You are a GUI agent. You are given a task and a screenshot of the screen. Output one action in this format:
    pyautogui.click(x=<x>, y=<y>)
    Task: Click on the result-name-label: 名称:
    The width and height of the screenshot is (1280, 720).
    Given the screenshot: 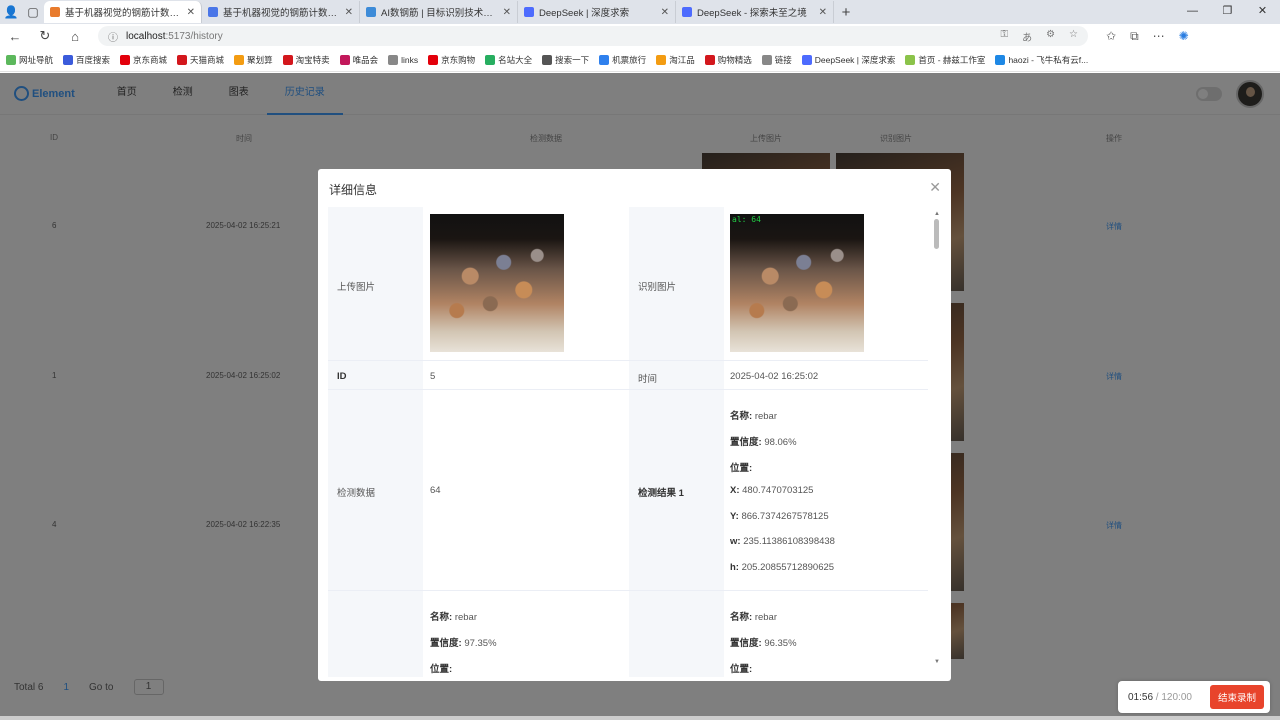 What is the action you would take?
    pyautogui.click(x=741, y=617)
    